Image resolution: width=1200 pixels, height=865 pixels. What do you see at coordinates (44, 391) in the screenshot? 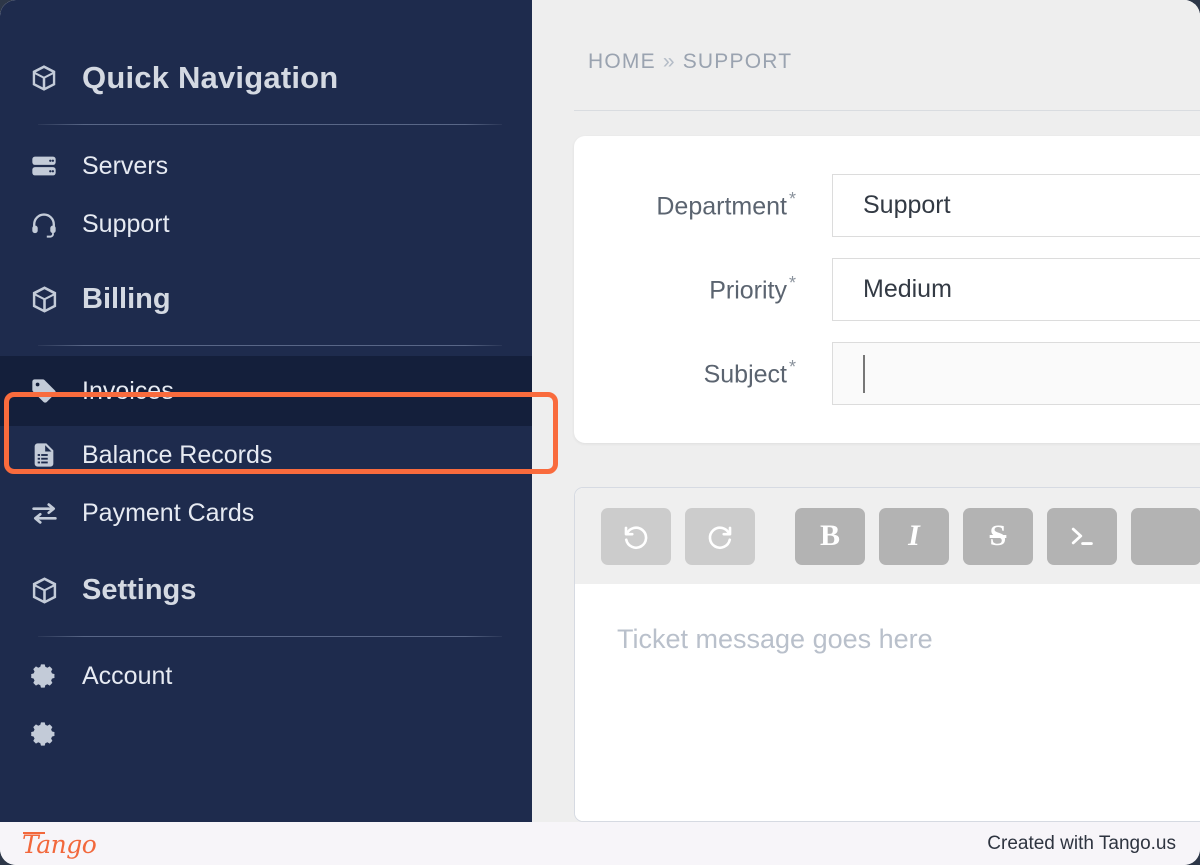
I see `tag-icon` at bounding box center [44, 391].